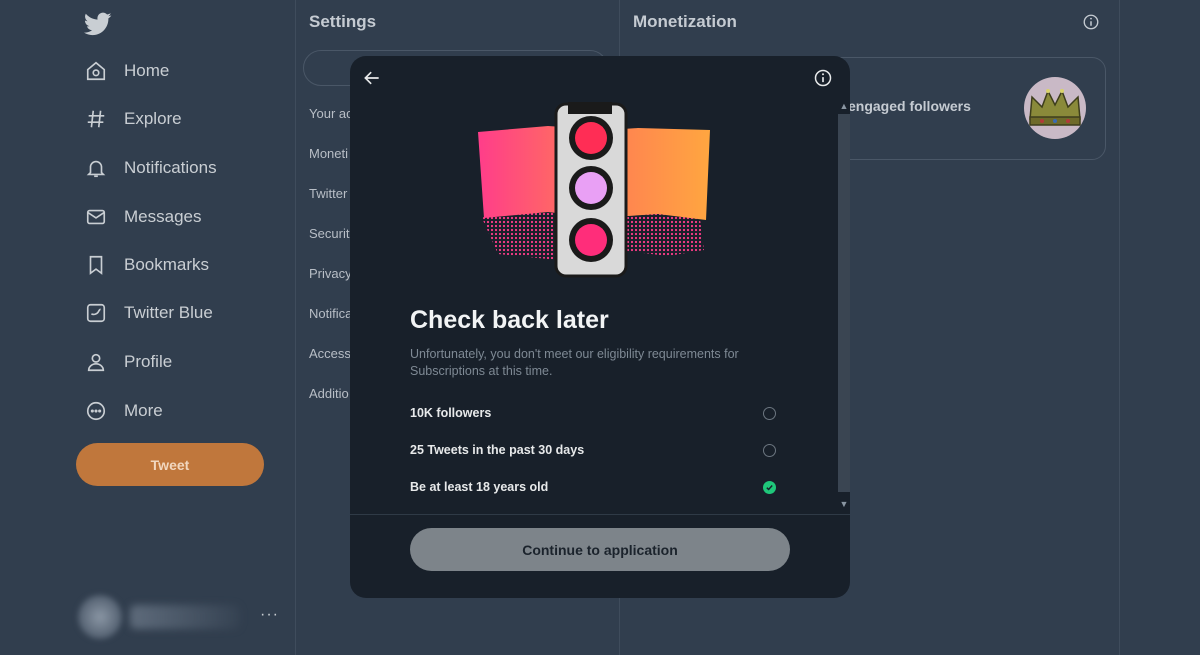 The height and width of the screenshot is (655, 1200). I want to click on account-more-icon: ···, so click(269, 615).